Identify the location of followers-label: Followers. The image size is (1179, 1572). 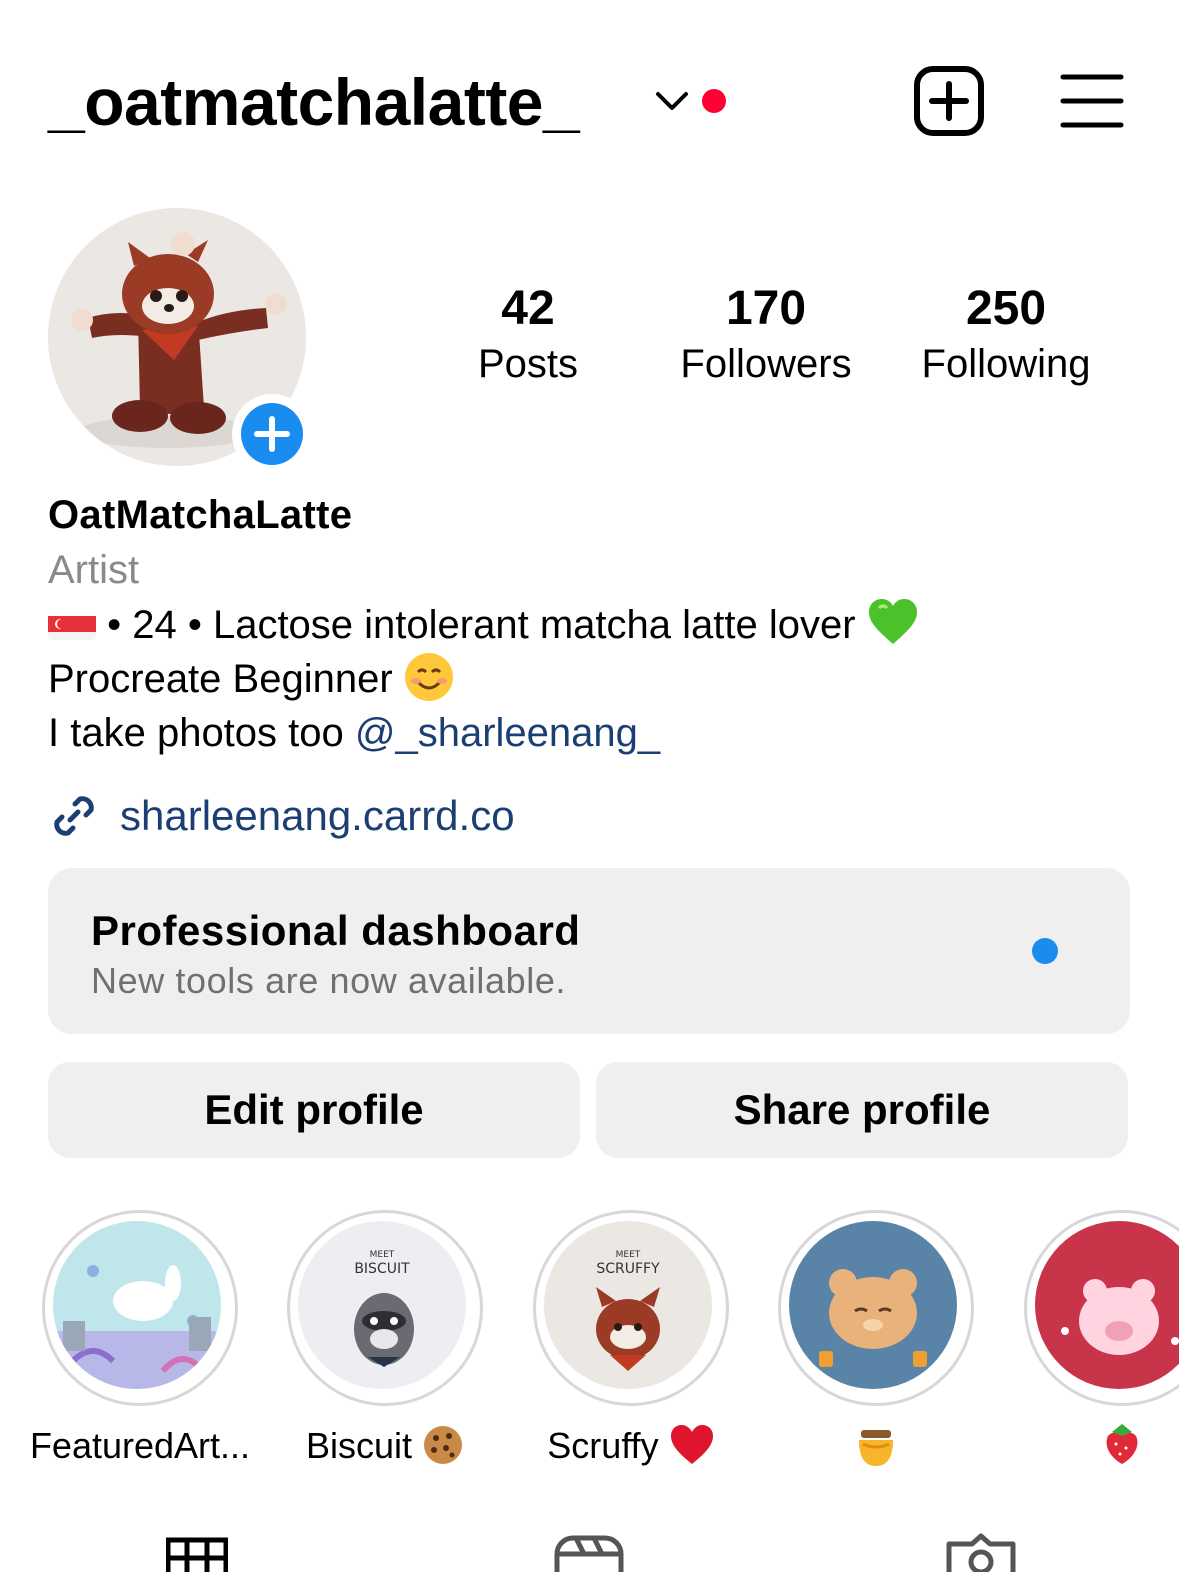
(766, 364).